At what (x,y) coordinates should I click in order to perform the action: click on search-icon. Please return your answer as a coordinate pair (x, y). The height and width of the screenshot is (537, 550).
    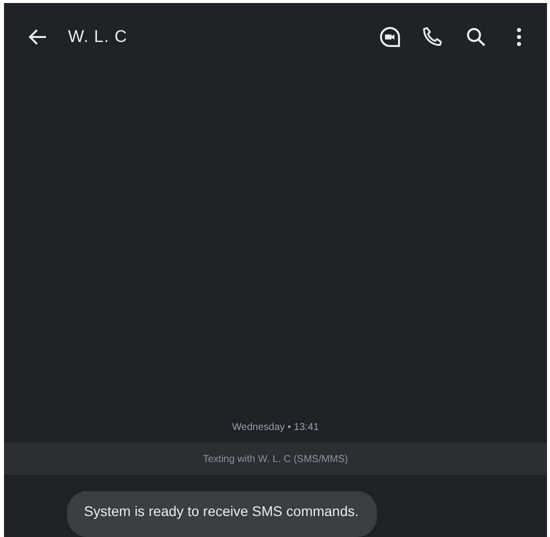
    Looking at the image, I should click on (476, 37).